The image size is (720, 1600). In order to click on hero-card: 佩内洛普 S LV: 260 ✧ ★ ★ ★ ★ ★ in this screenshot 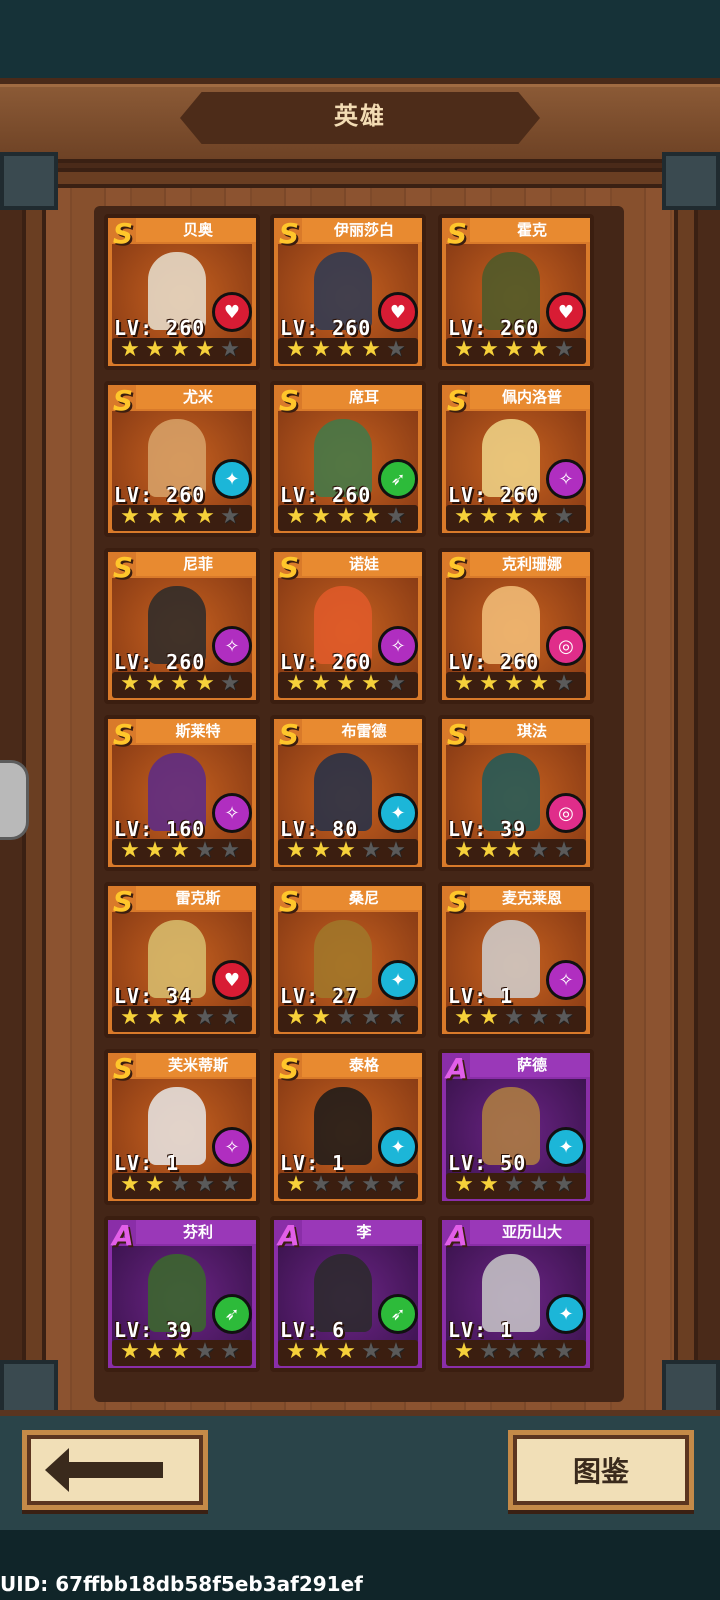, I will do `click(516, 459)`.